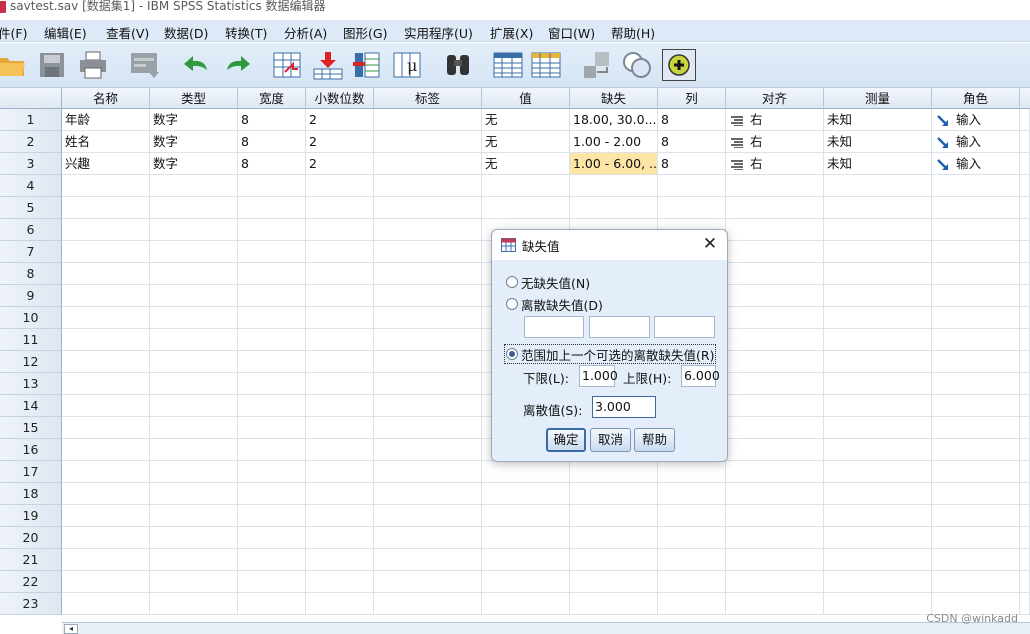  What do you see at coordinates (272, 120) in the screenshot?
I see `cell-width: 8` at bounding box center [272, 120].